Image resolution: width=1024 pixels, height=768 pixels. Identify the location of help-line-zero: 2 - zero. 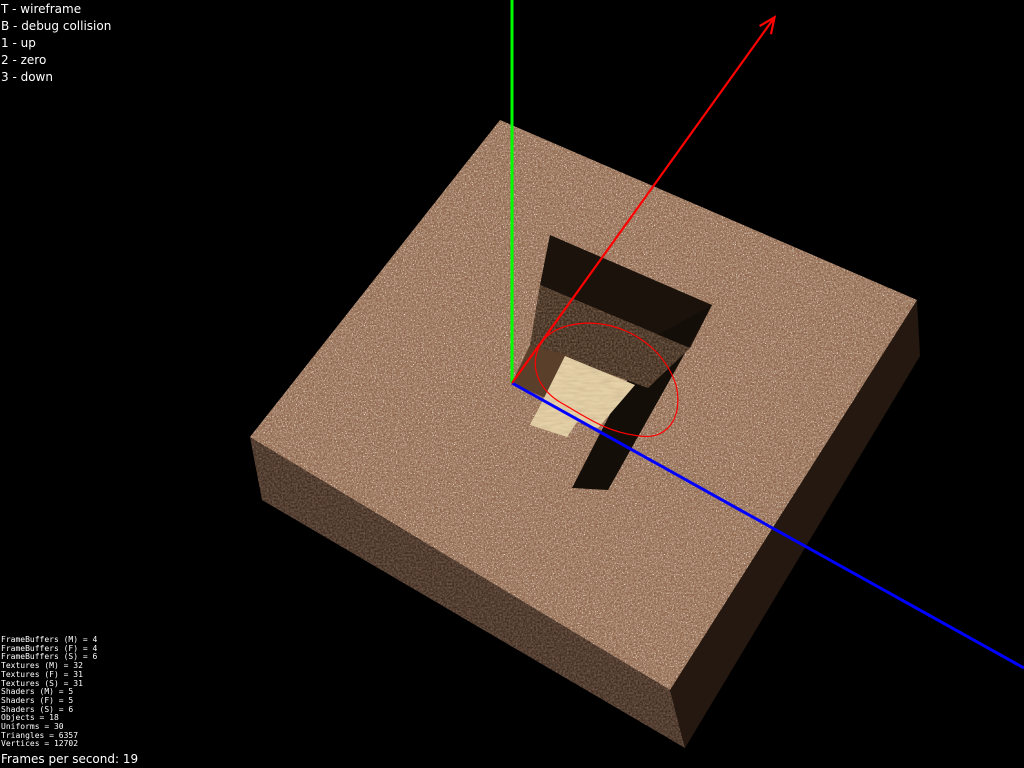
(24, 60).